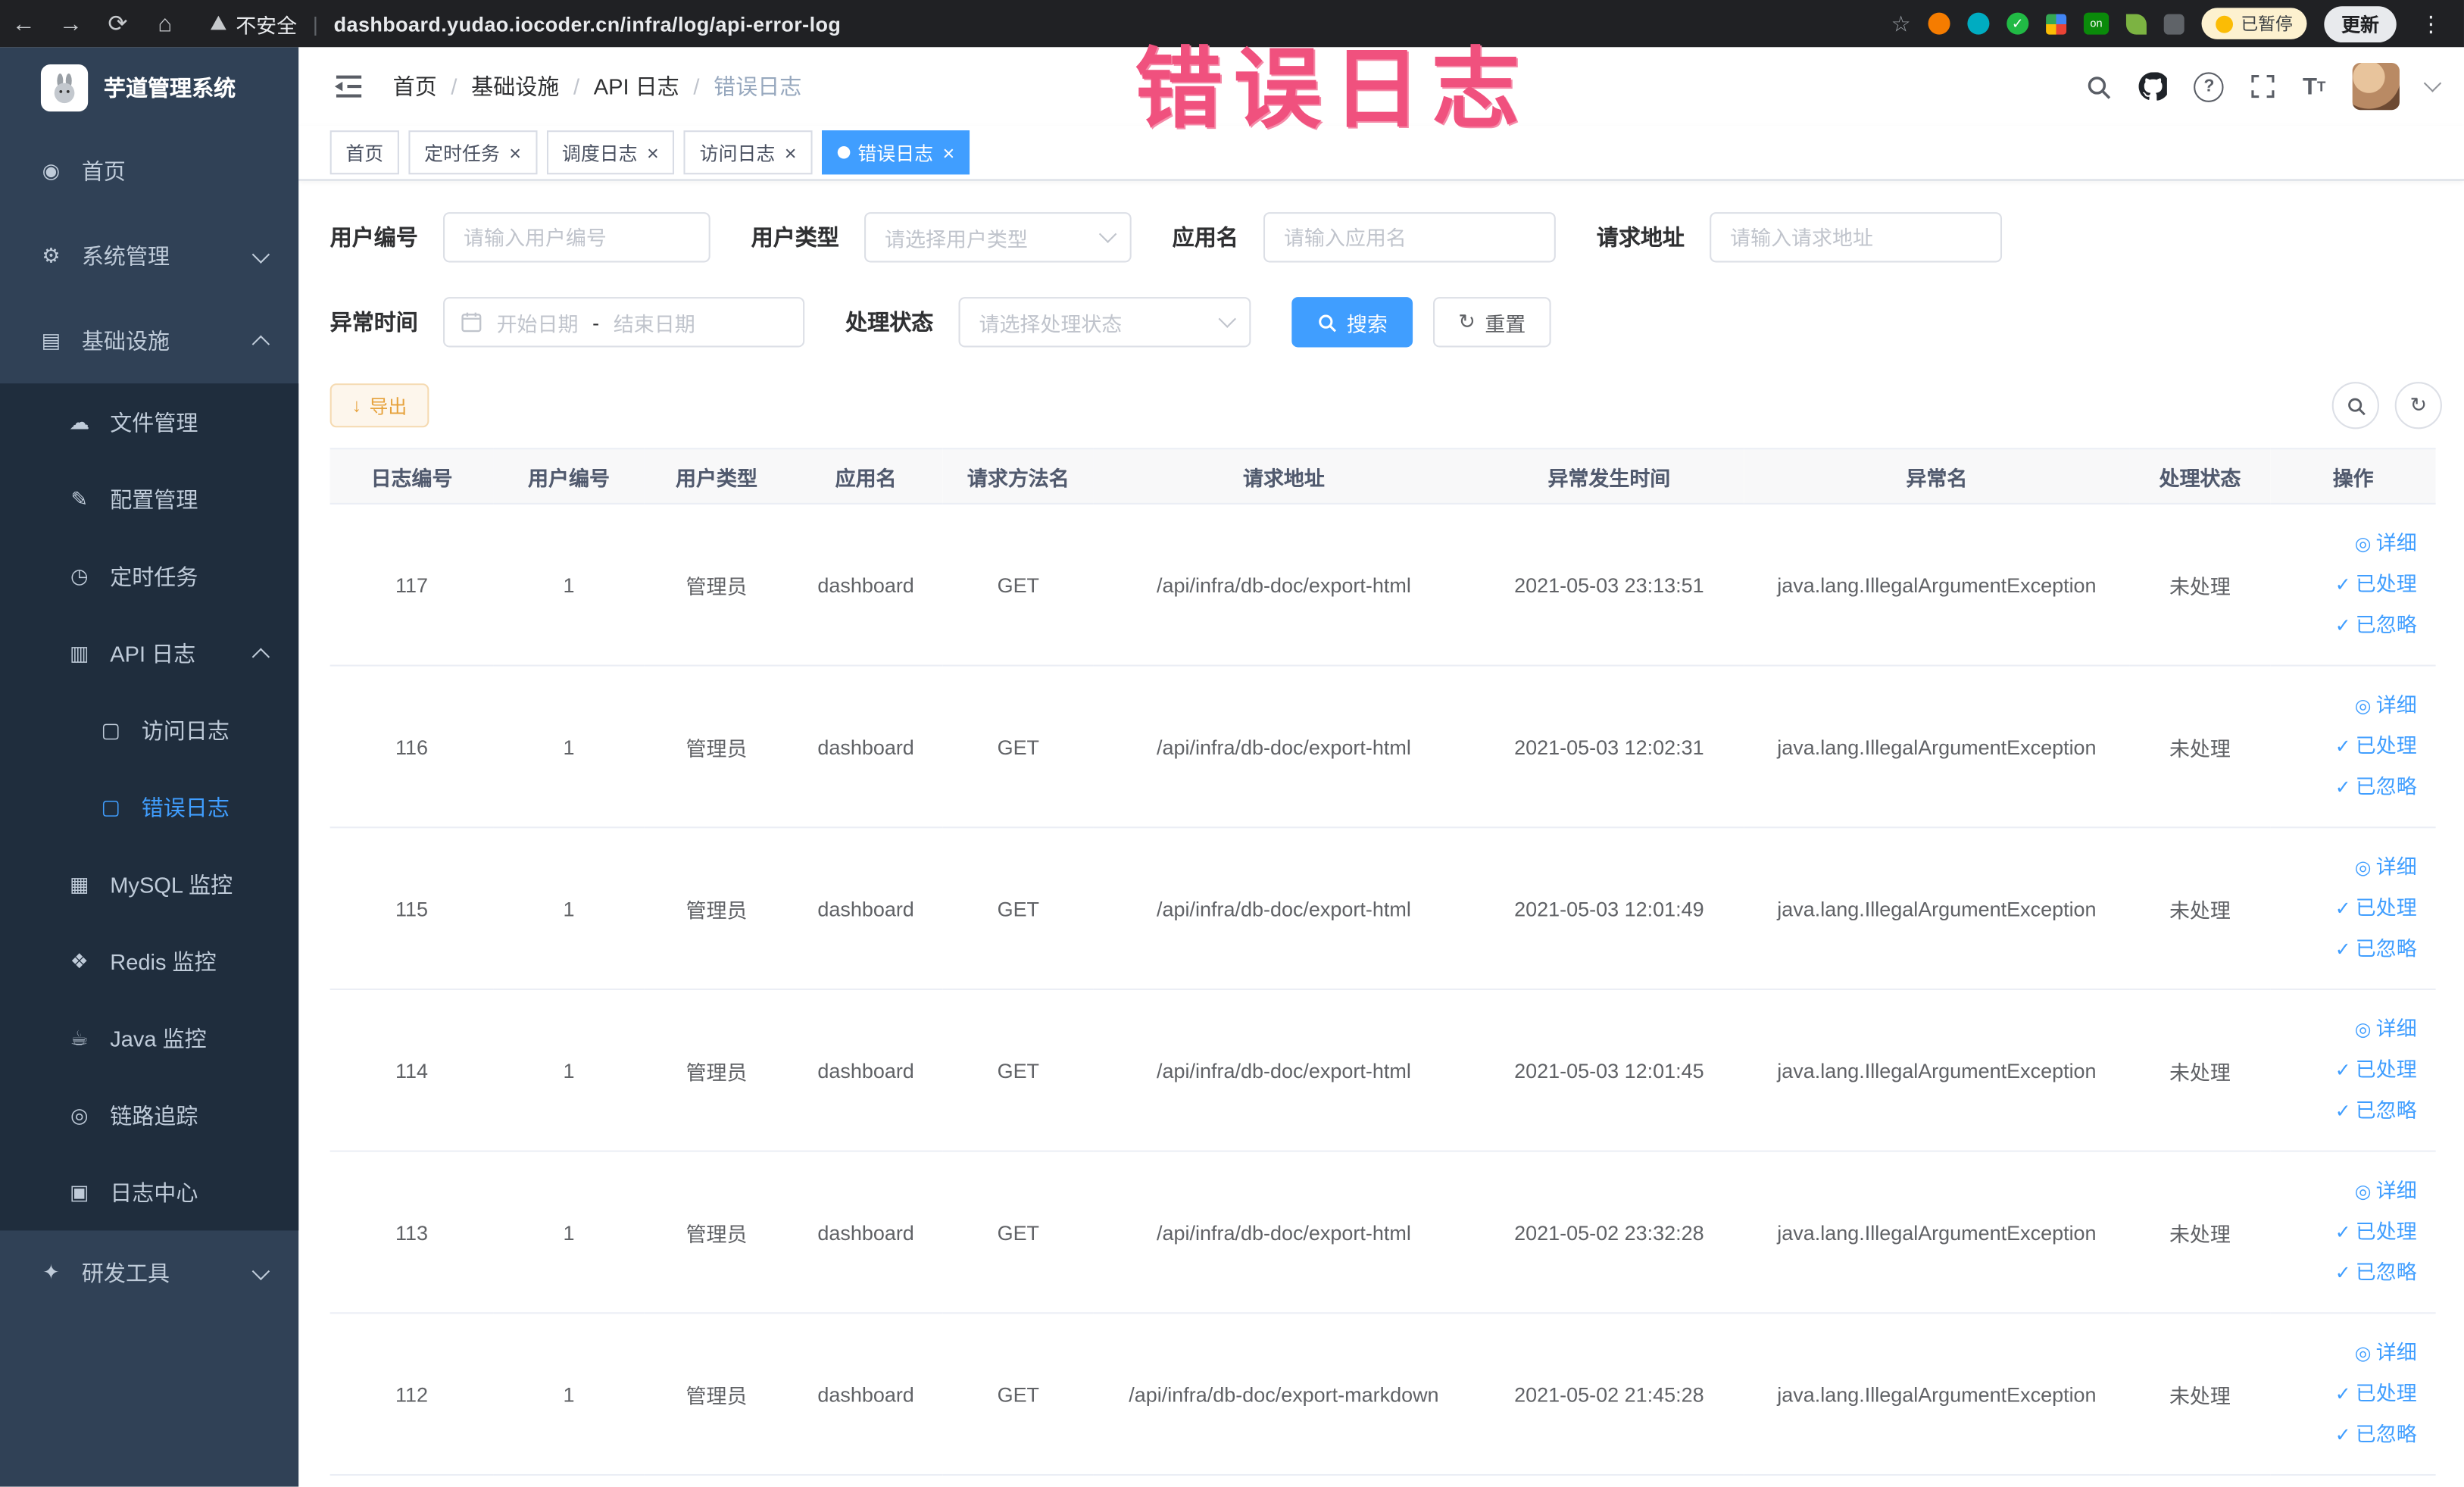  I want to click on sidebar-item-api-log: ▥ API 日志, so click(149, 653).